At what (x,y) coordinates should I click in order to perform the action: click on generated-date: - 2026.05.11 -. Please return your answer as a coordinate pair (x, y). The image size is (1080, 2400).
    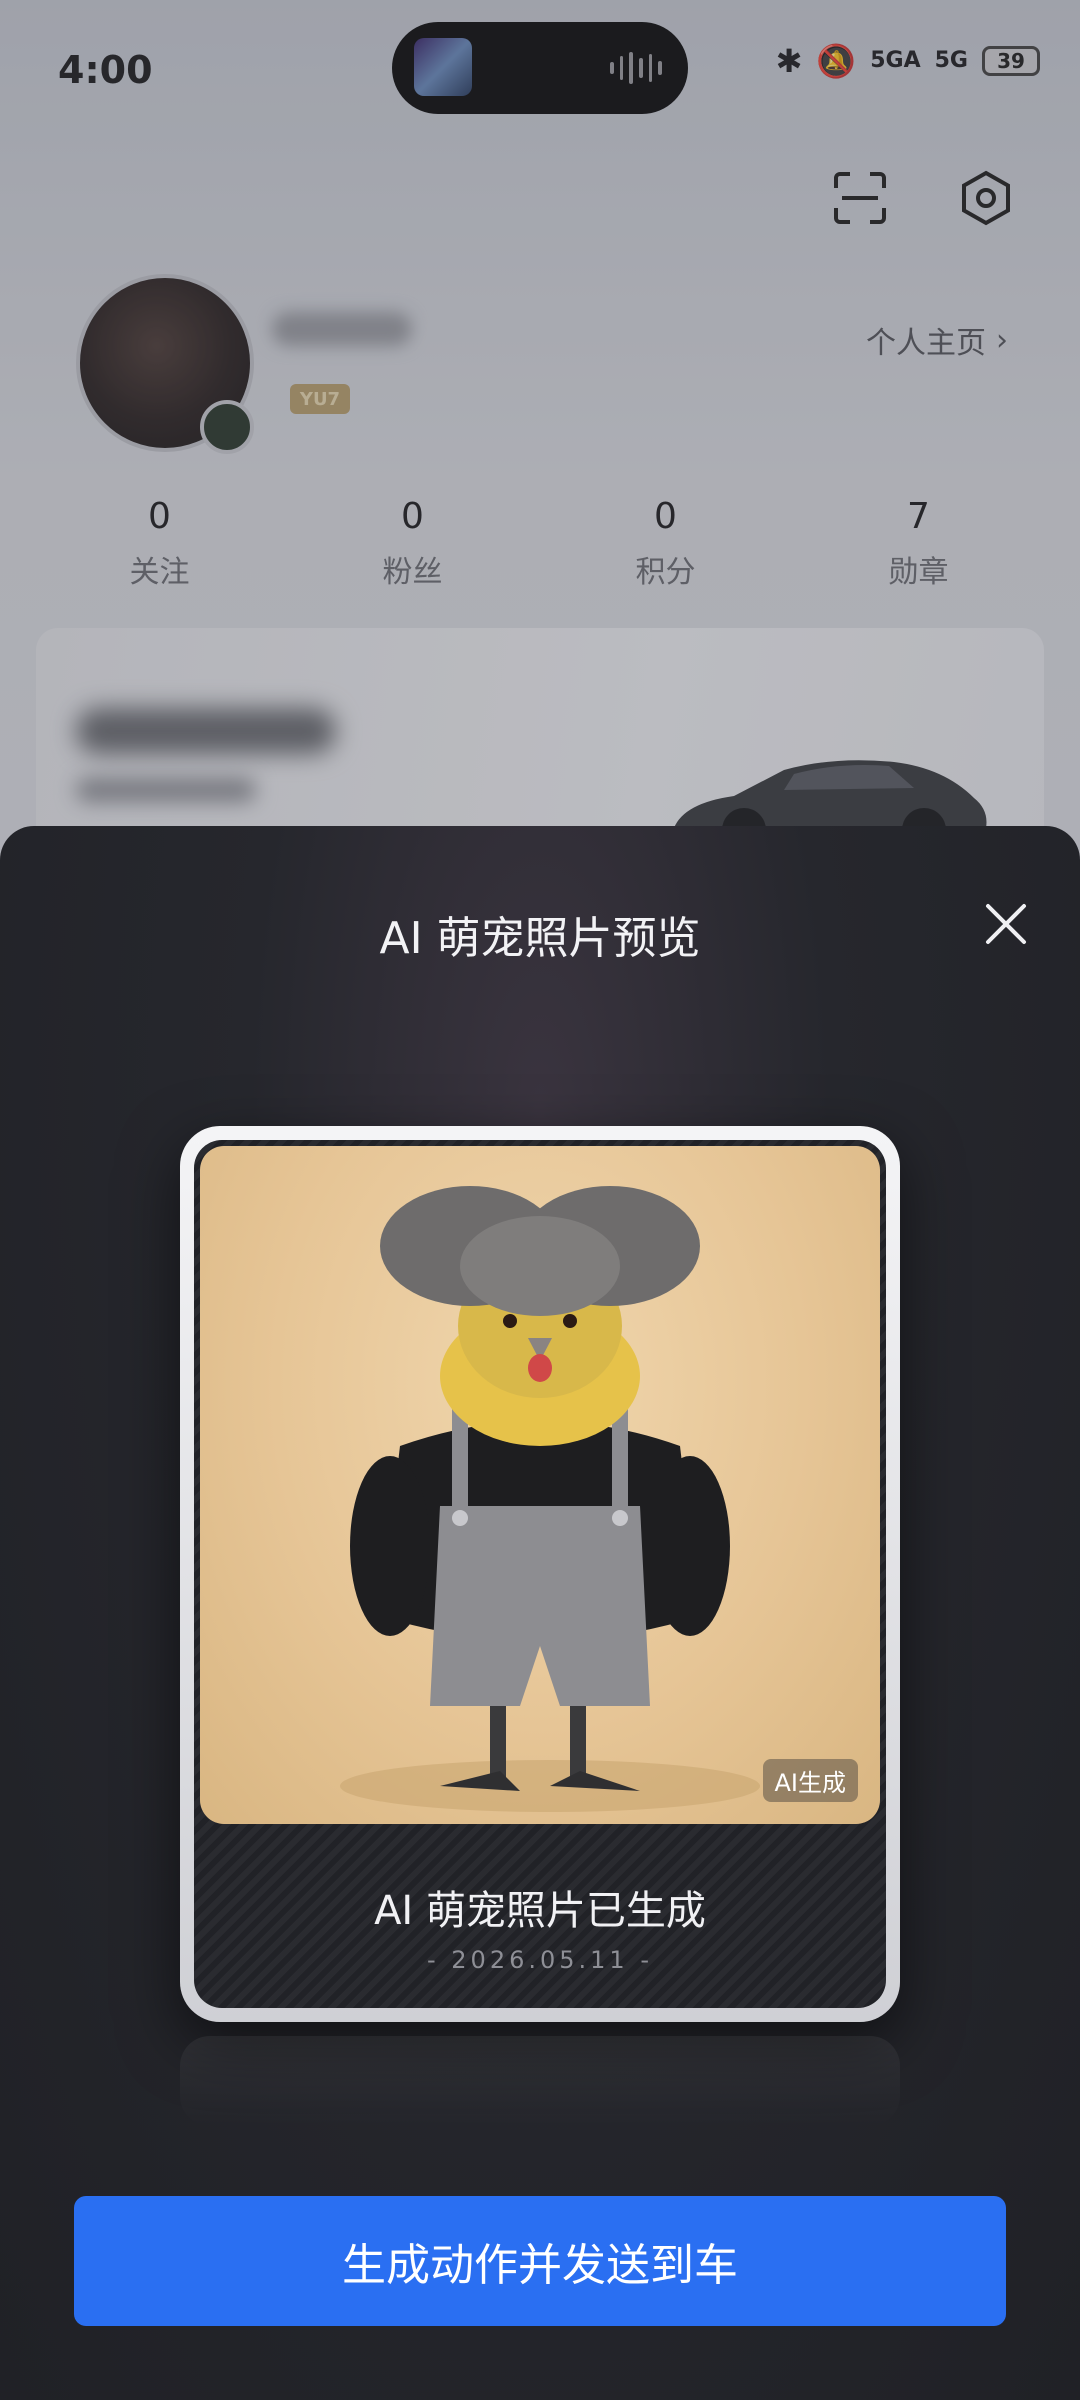
    Looking at the image, I should click on (540, 1960).